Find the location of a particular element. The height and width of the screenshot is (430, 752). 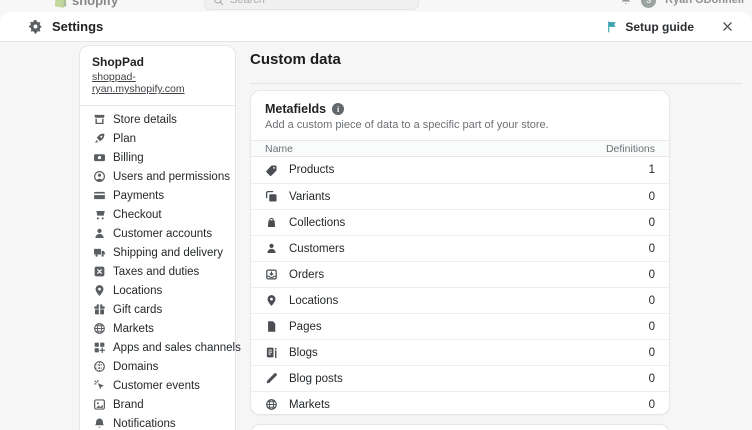

search-placeholder: Search is located at coordinates (247, 3).